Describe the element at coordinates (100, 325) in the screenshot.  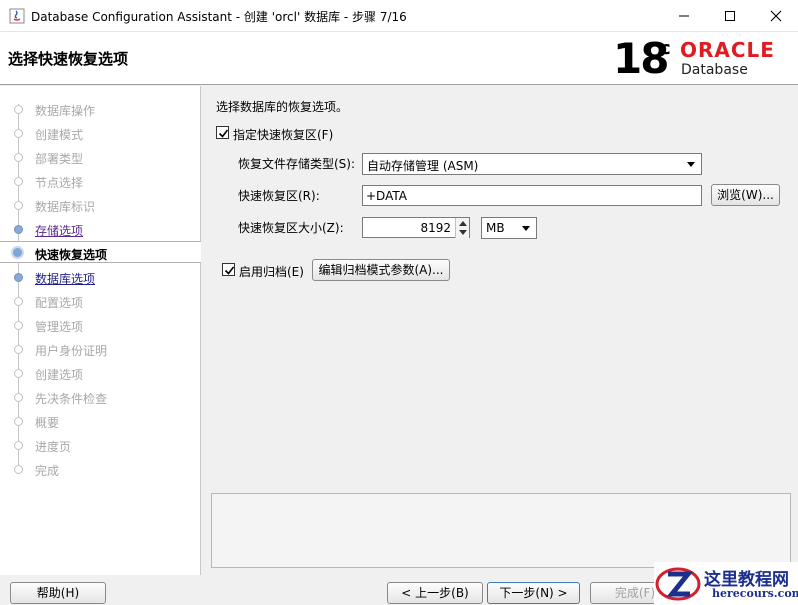
I see `nav-step-item: 管理选项` at that location.